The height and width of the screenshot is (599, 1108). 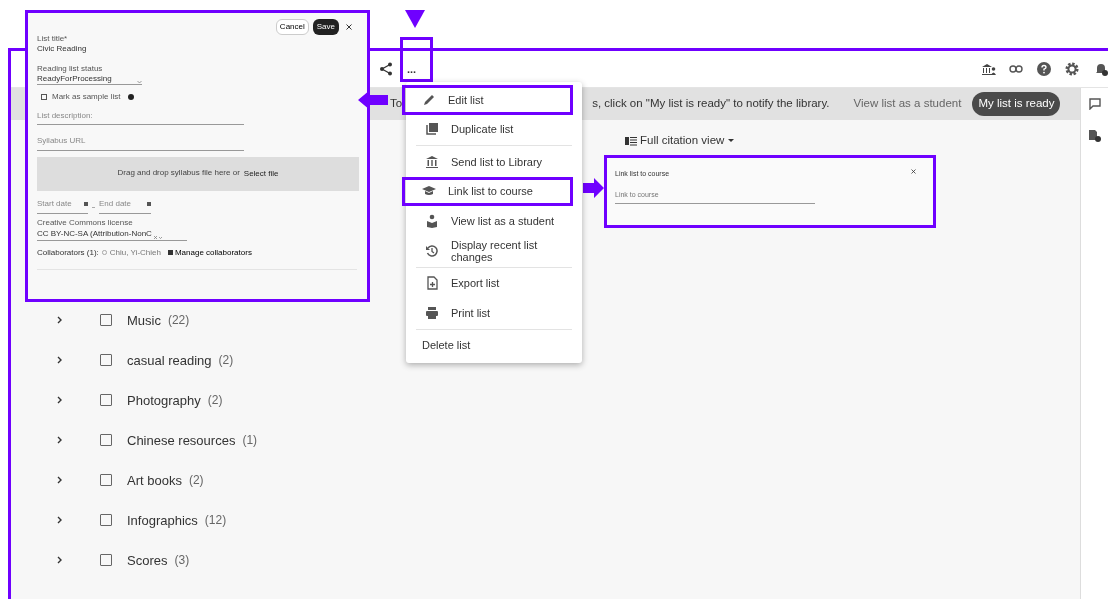 I want to click on drop-zone: Drag and drop syllabus file here or Select file, so click(x=198, y=173).